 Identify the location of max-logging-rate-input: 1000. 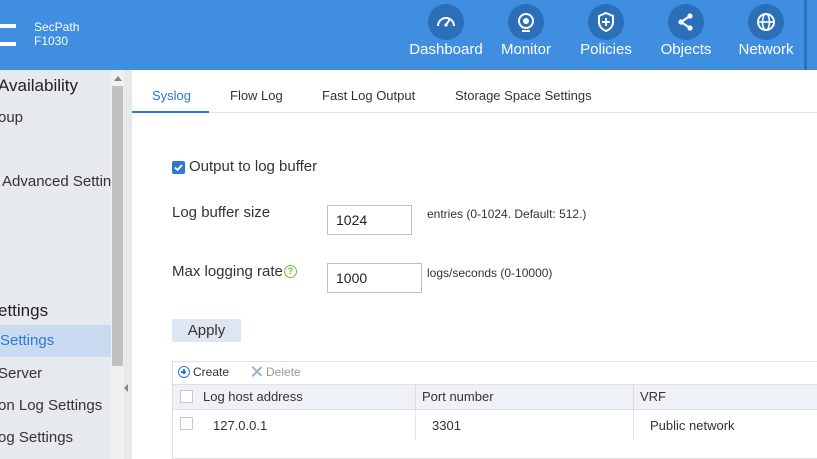
(374, 278).